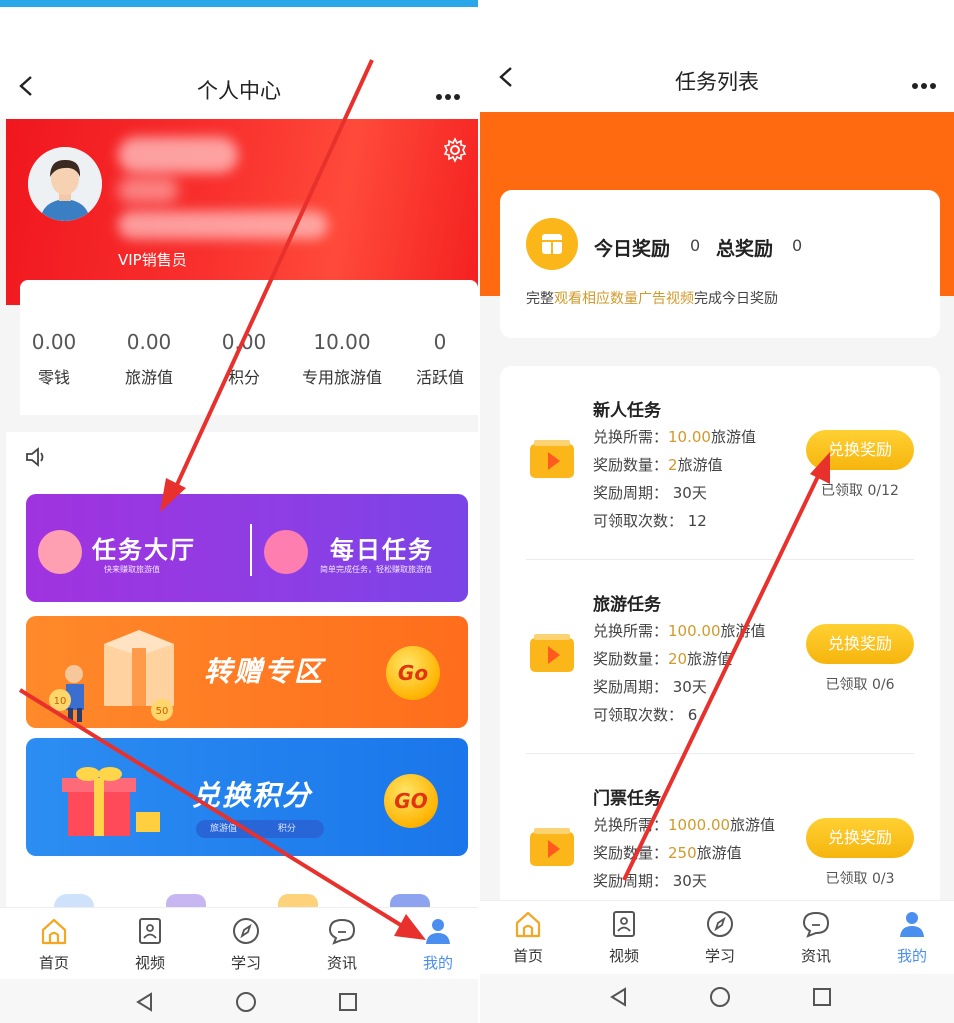  I want to click on task-name: 旅游任务, so click(627, 605).